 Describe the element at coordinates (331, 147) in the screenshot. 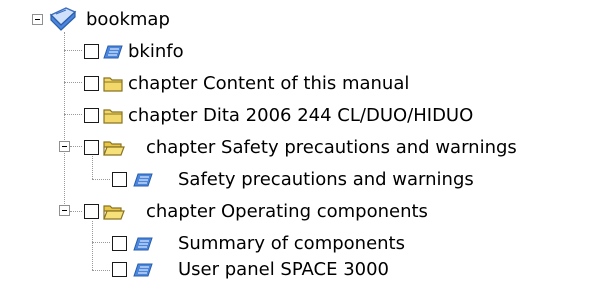

I see `tree-item-label: chapter Safety precautions and warnings` at that location.